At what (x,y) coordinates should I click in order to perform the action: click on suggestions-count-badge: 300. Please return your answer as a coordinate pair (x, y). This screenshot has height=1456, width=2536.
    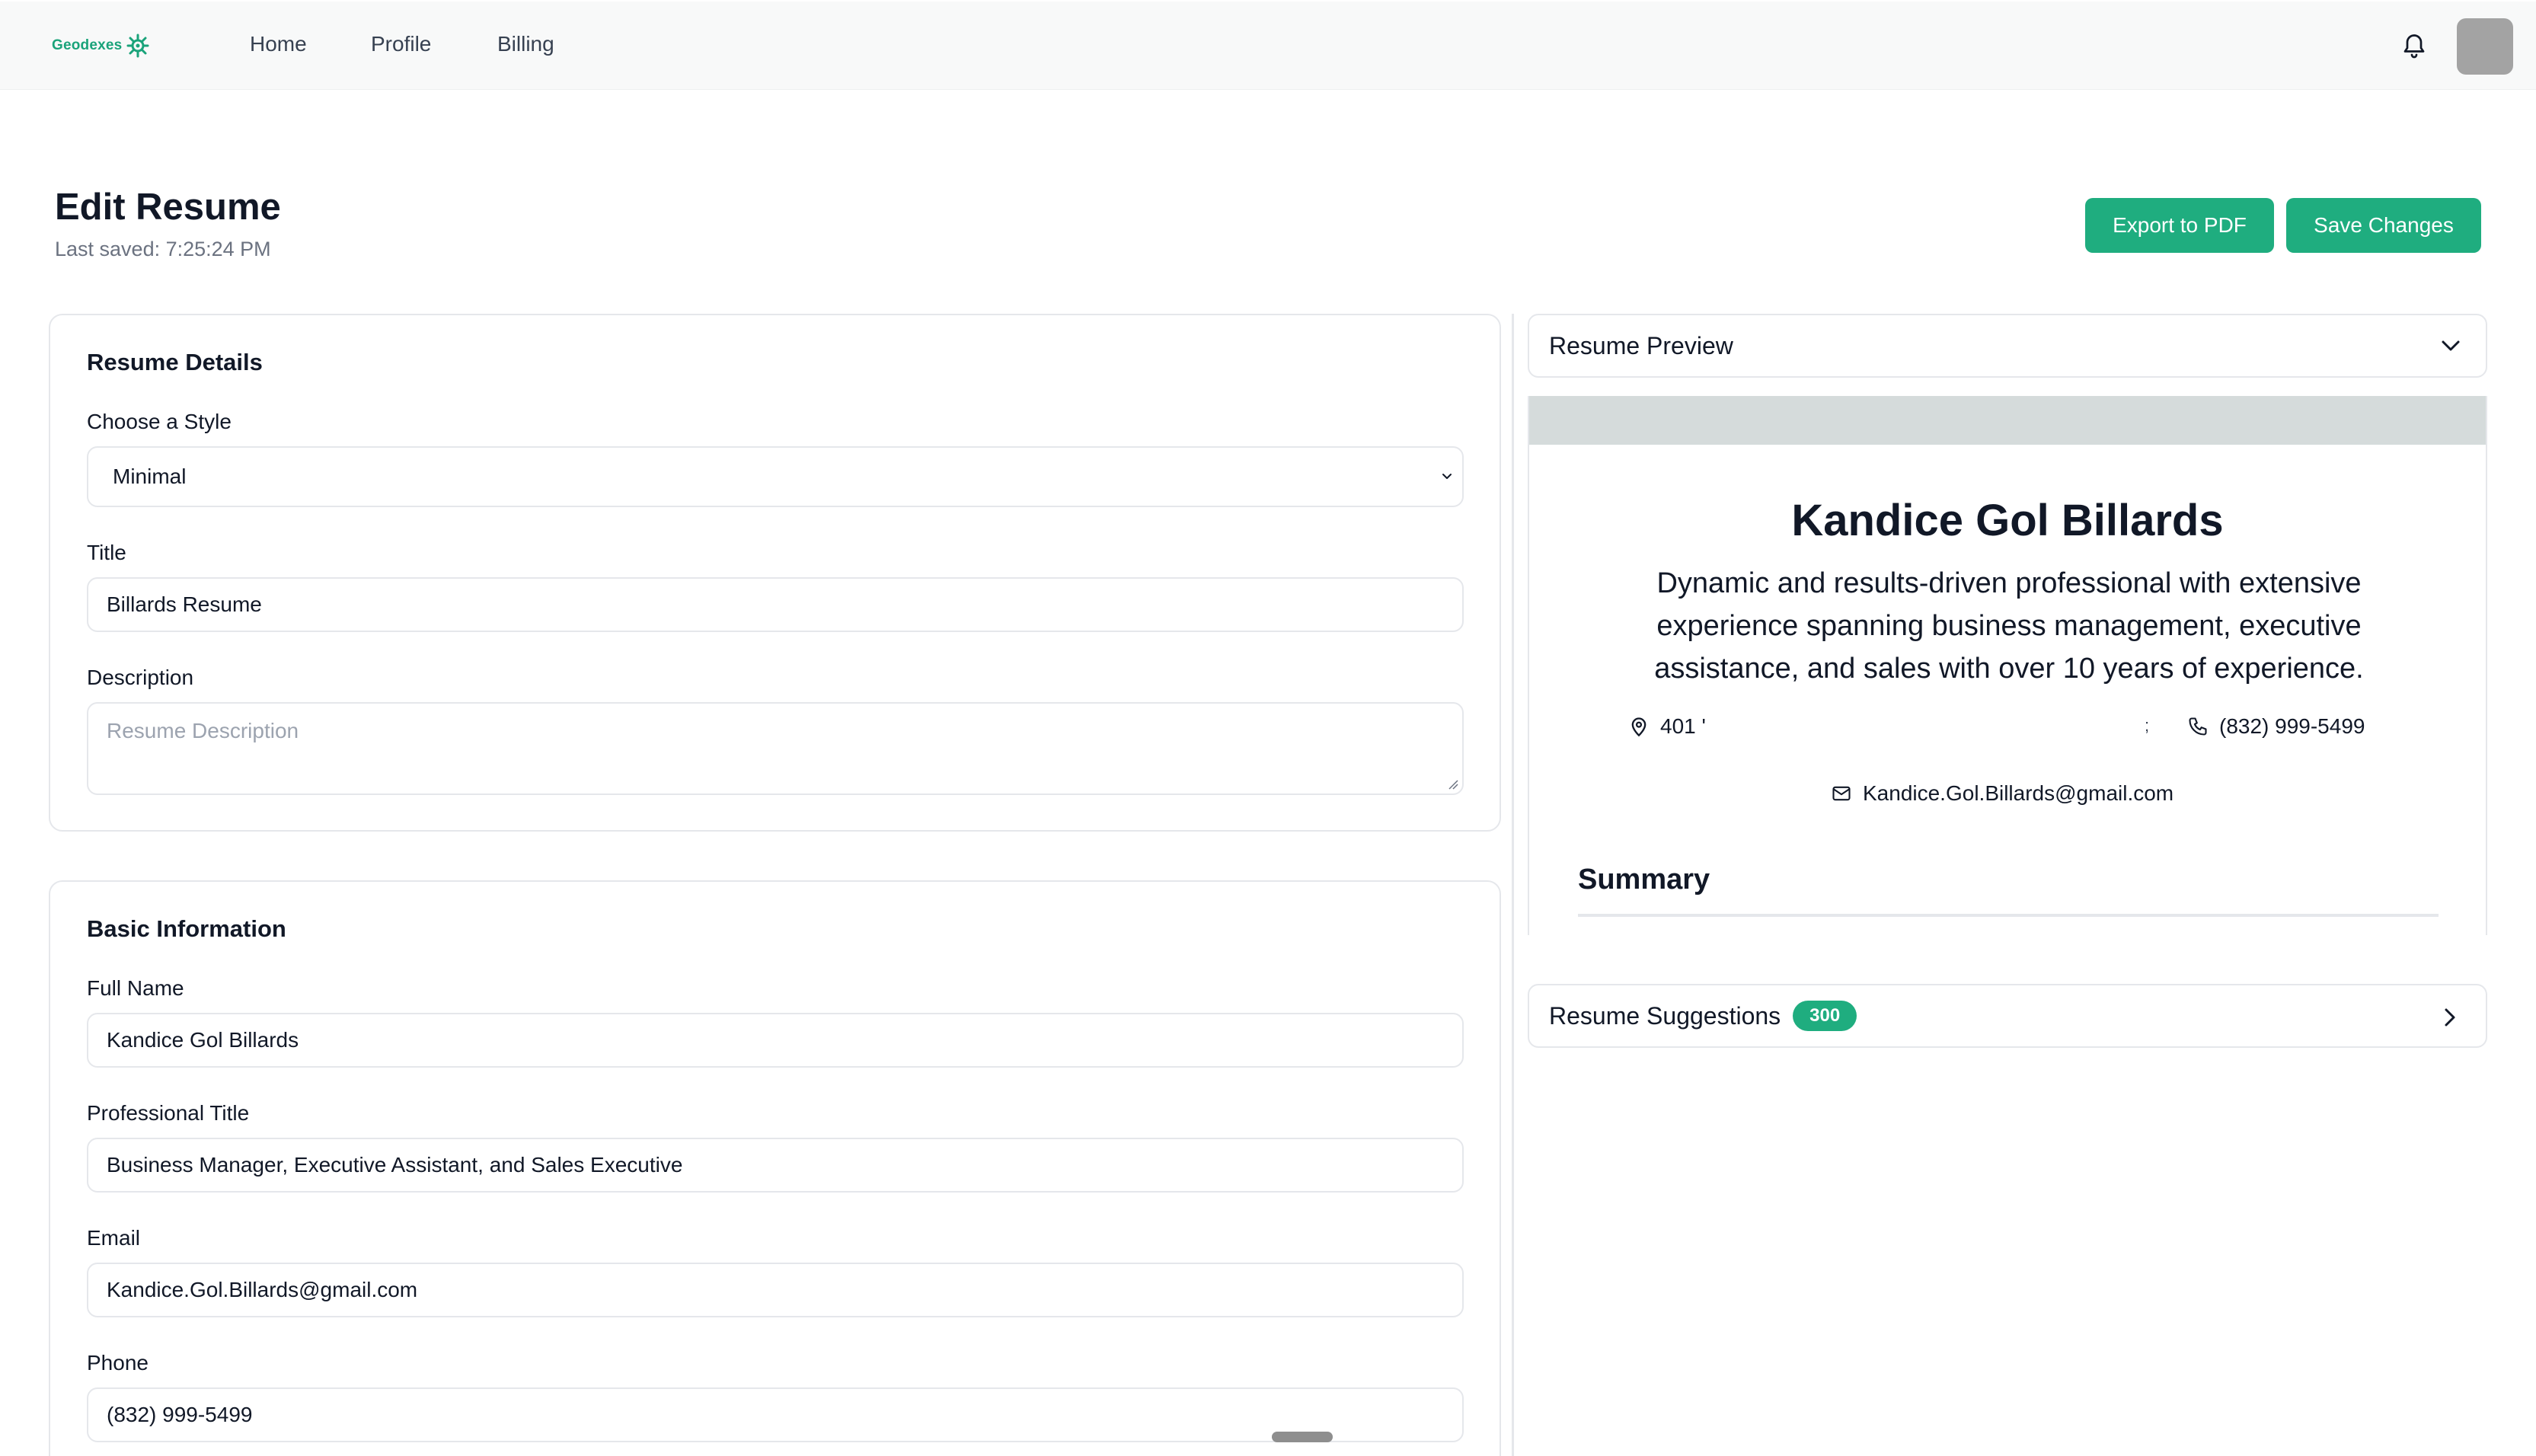
    Looking at the image, I should click on (1825, 1016).